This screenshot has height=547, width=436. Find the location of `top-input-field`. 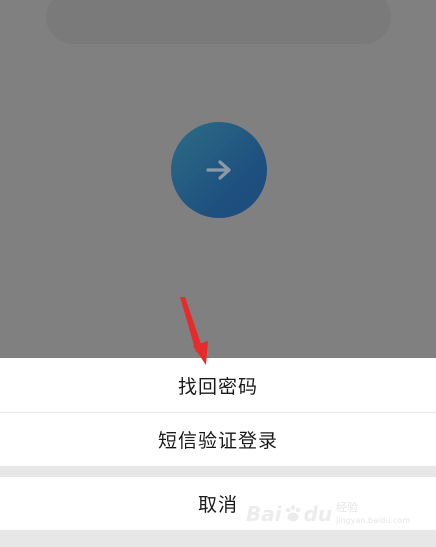

top-input-field is located at coordinates (218, 22).